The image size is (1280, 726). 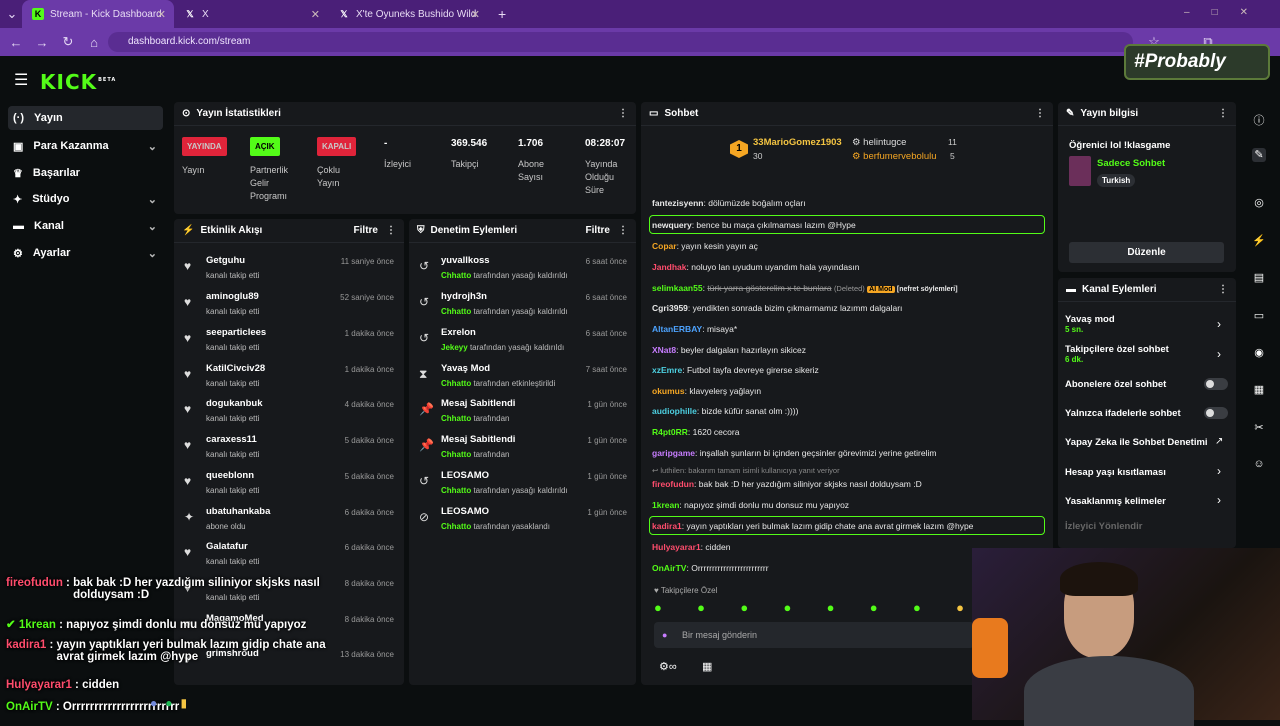 I want to click on kick-header, so click(x=640, y=78).